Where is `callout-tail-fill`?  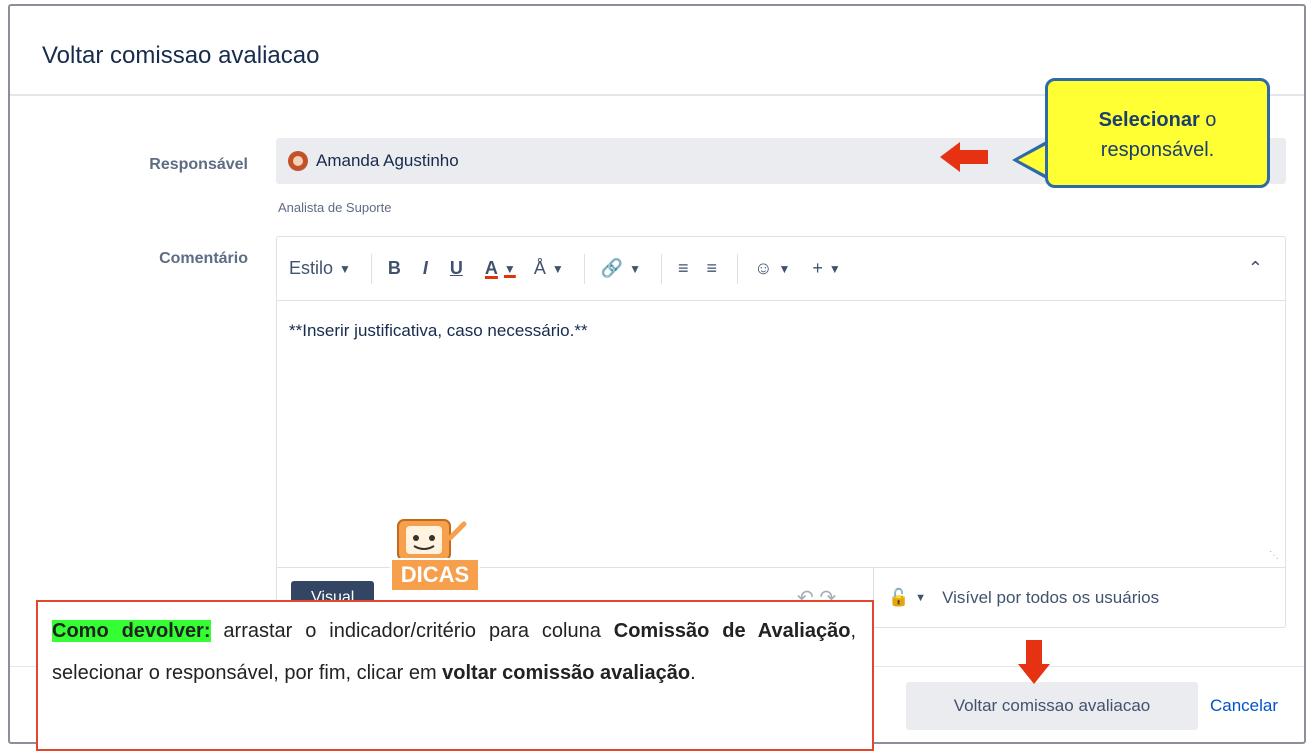 callout-tail-fill is located at coordinates (1033, 160).